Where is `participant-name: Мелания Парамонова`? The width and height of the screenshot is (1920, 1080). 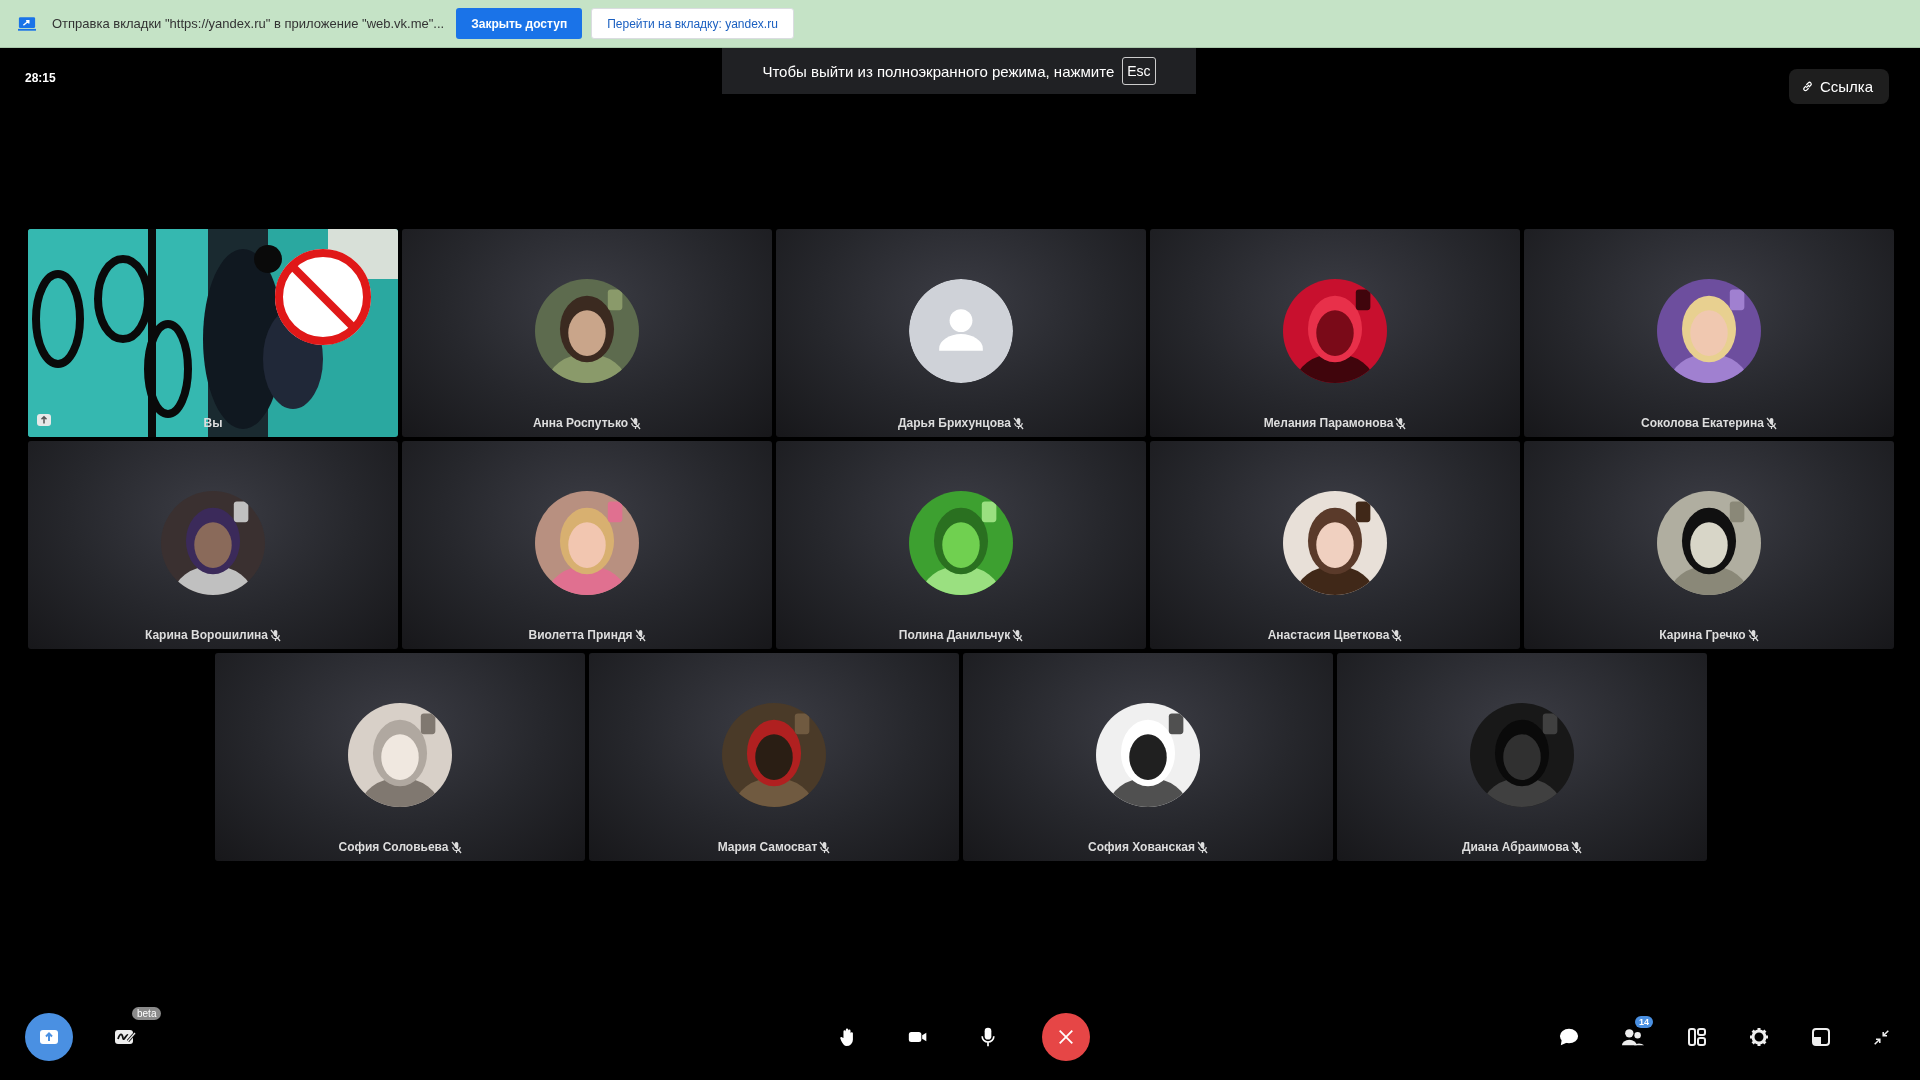
participant-name: Мелания Парамонова is located at coordinates (1328, 423).